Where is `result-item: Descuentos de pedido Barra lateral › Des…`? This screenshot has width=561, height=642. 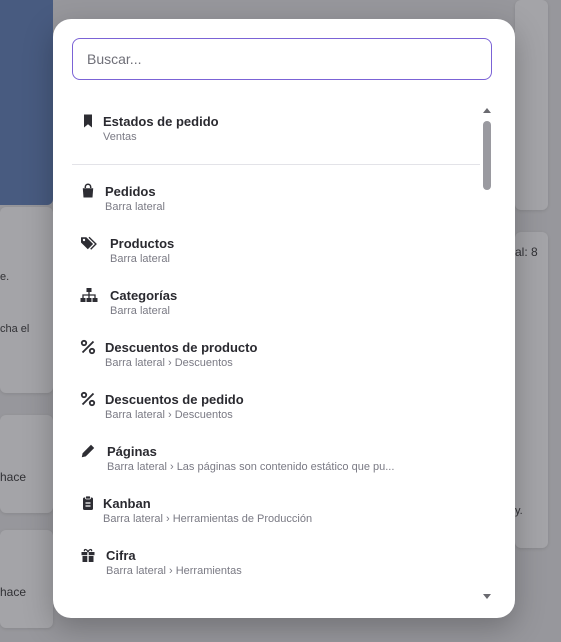
result-item: Descuentos de pedido Barra lateral › Des… is located at coordinates (276, 407).